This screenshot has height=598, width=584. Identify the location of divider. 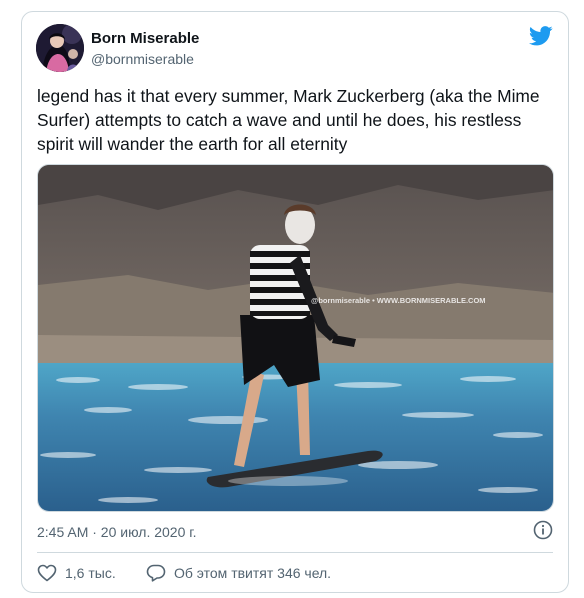
(295, 552).